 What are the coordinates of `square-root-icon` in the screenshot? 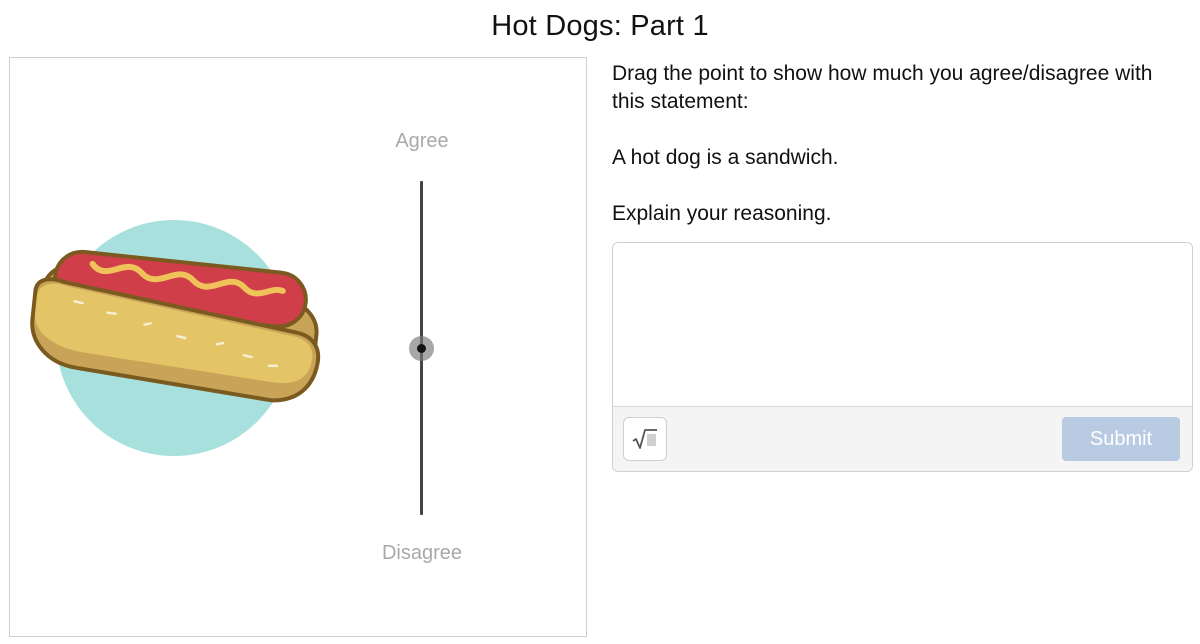 It's located at (644, 439).